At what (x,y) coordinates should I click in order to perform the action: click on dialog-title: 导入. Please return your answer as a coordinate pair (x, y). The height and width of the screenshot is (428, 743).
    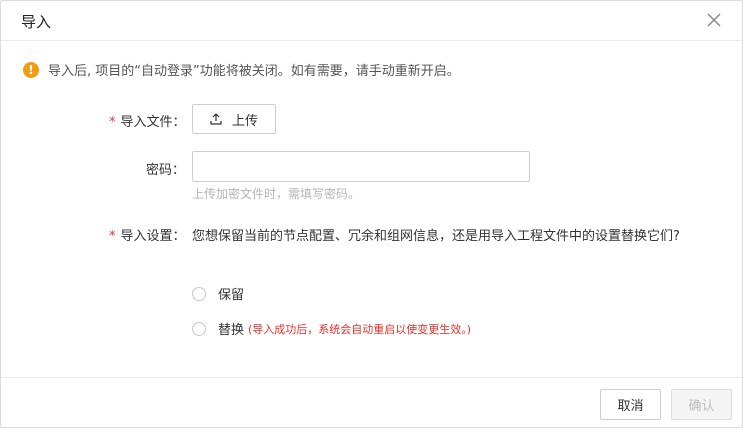
    Looking at the image, I should click on (36, 22).